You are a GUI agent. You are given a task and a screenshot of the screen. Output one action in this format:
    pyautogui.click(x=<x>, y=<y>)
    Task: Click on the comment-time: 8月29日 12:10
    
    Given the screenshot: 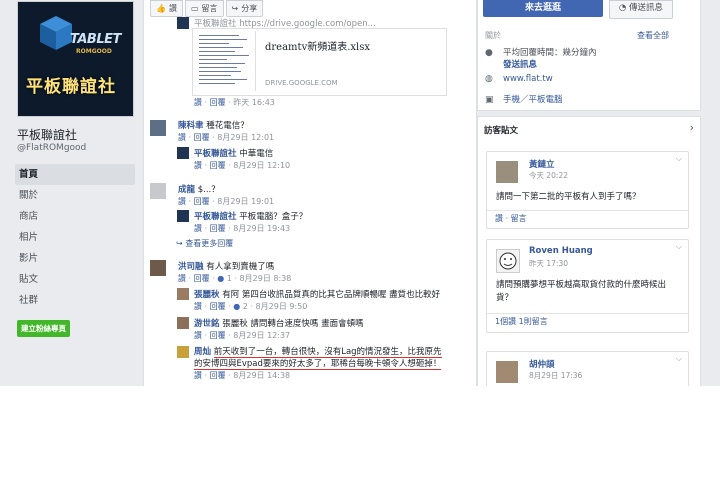 What is the action you would take?
    pyautogui.click(x=261, y=165)
    